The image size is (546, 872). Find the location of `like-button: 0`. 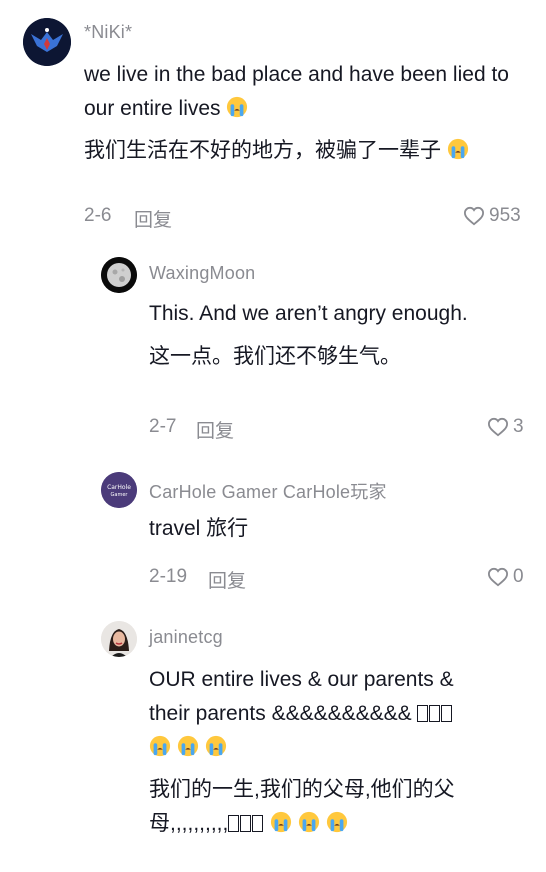

like-button: 0 is located at coordinates (505, 577).